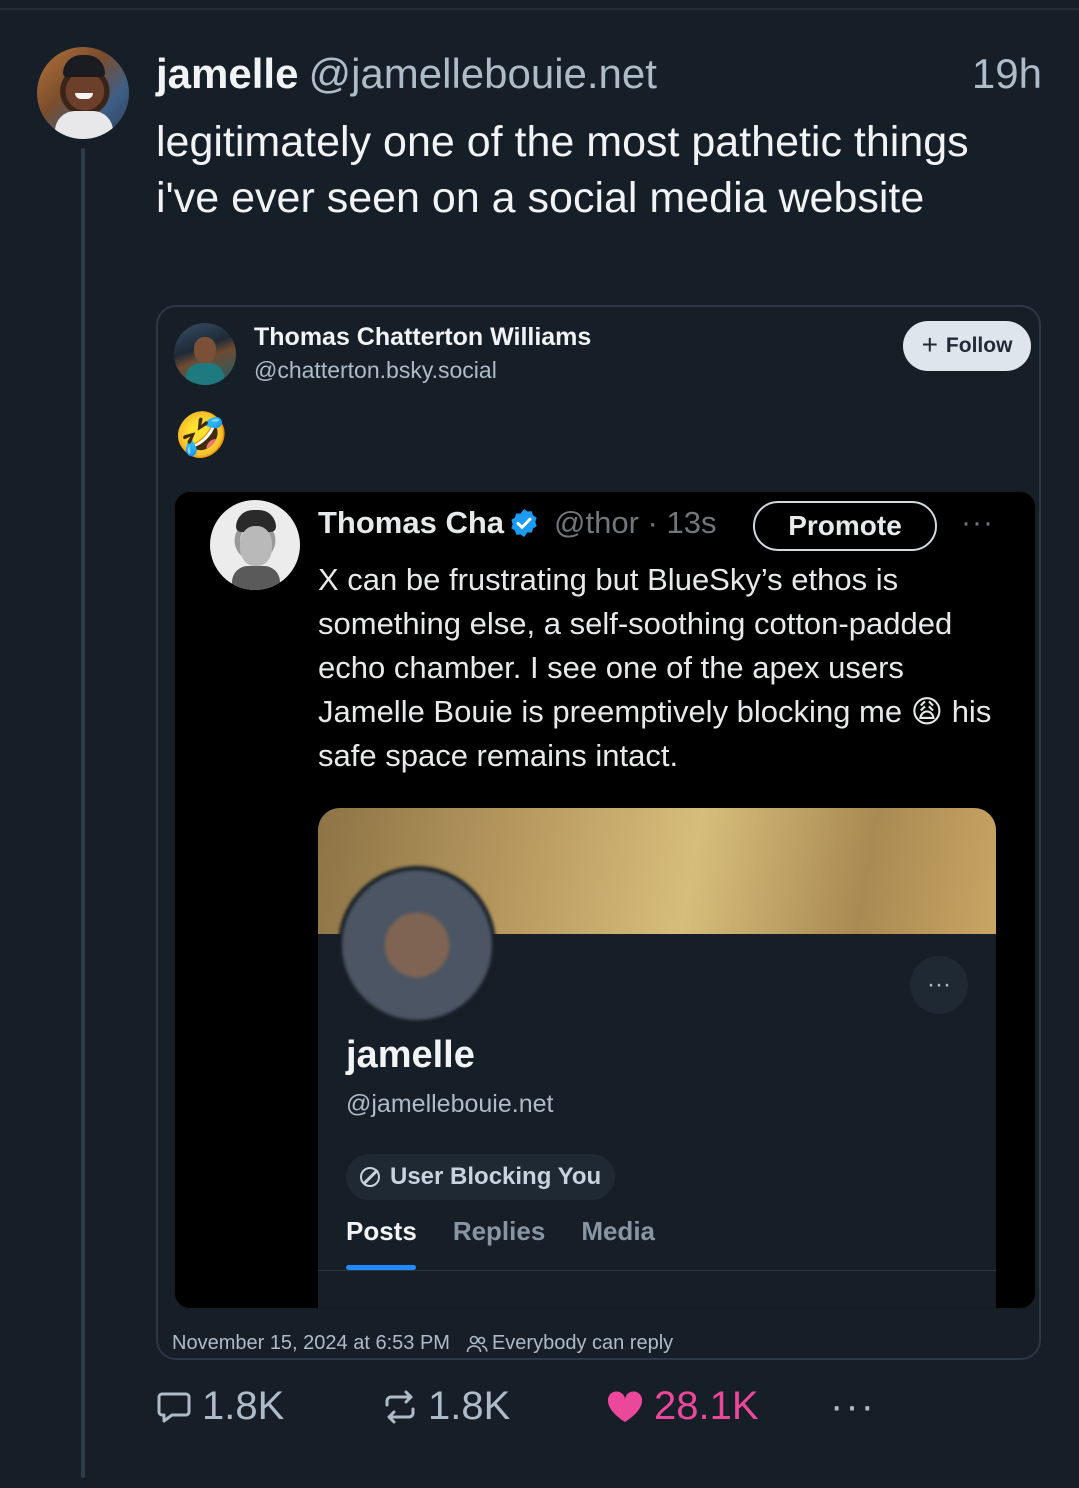  I want to click on follow-label: Follow, so click(979, 345).